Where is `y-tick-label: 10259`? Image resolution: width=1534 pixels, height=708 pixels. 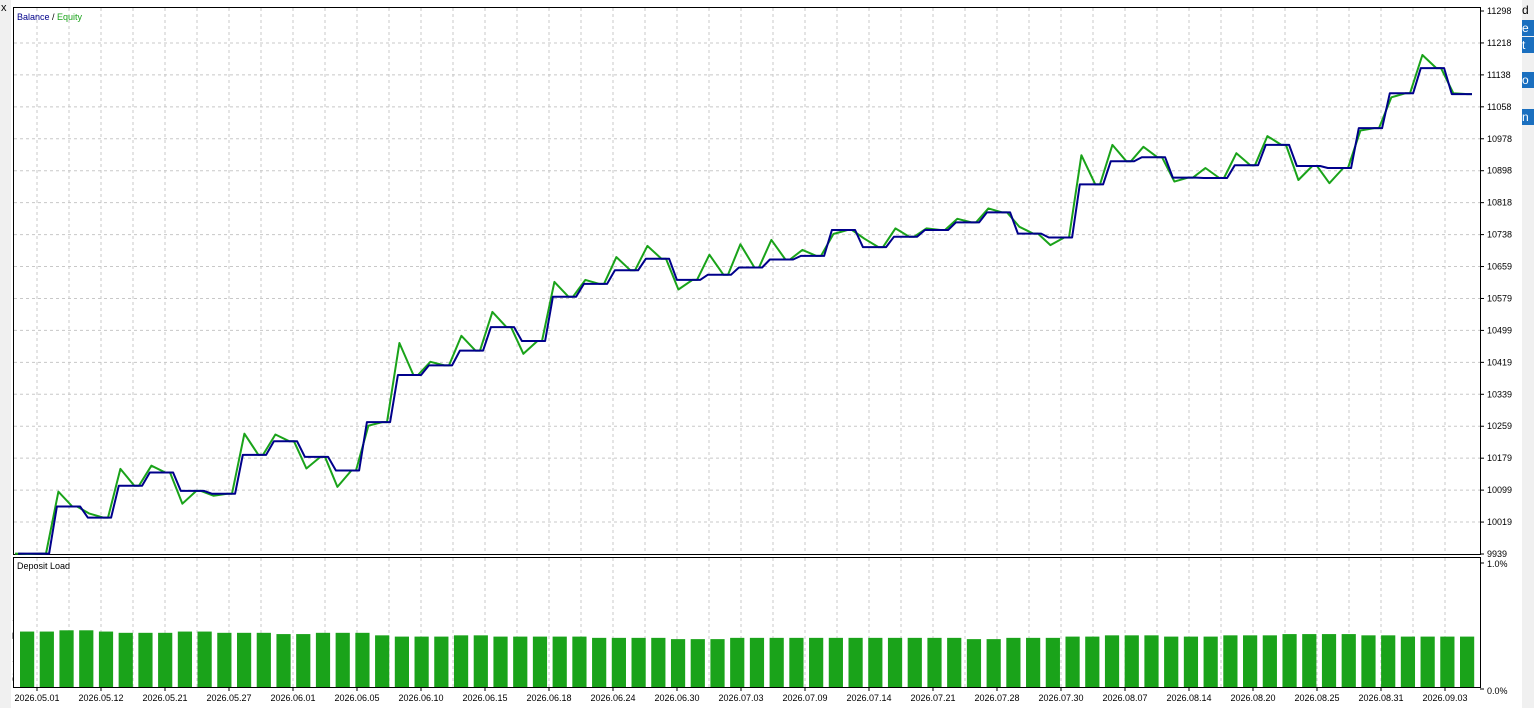
y-tick-label: 10259 is located at coordinates (1499, 426).